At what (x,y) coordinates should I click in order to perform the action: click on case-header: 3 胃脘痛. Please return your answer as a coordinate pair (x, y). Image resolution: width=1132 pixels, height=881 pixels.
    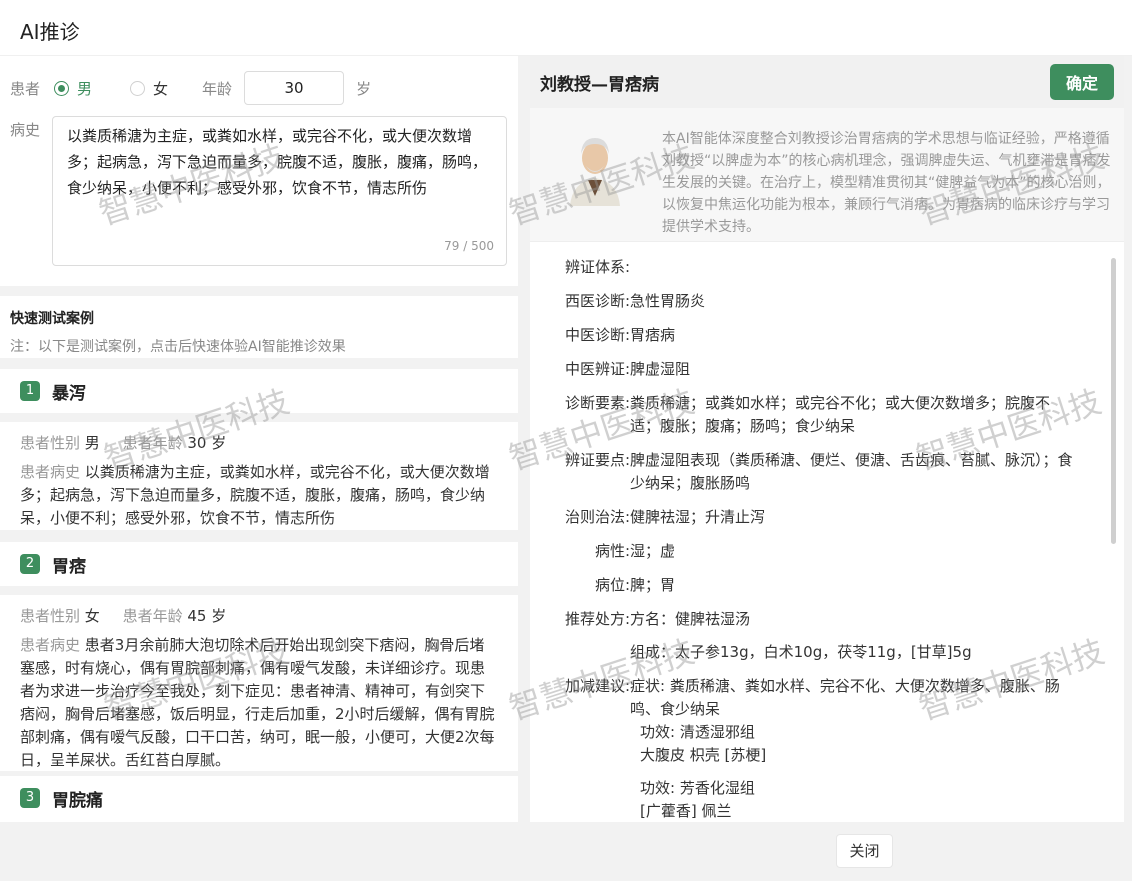
    Looking at the image, I should click on (259, 798).